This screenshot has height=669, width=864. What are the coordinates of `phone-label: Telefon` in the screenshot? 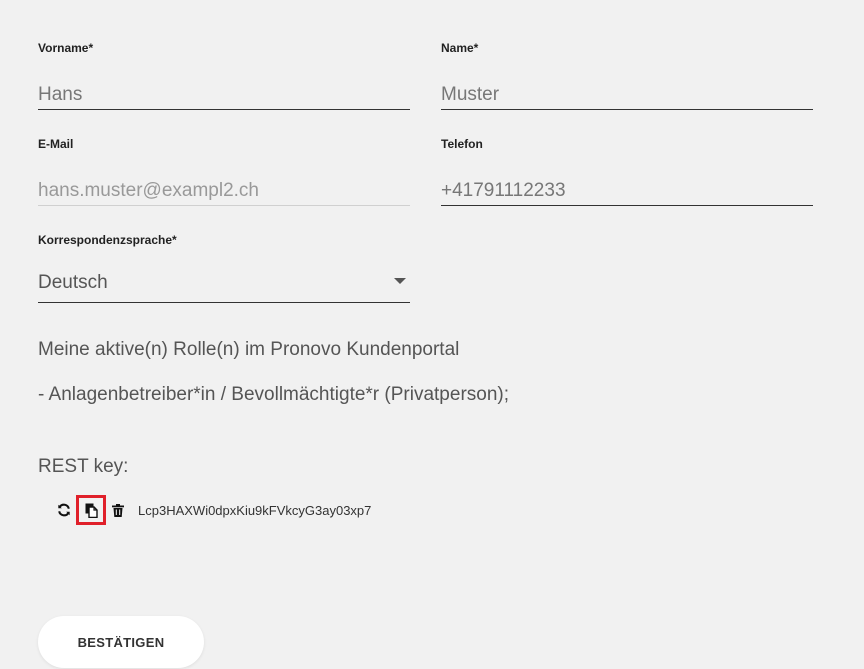 It's located at (462, 144).